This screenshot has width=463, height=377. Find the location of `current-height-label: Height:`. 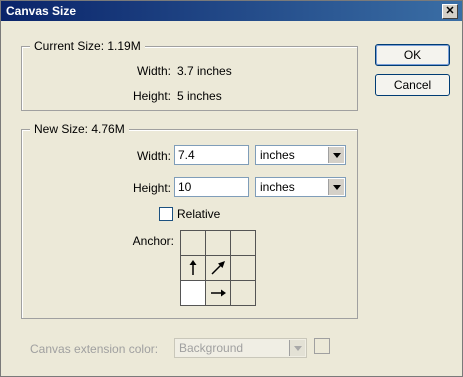

current-height-label: Height: is located at coordinates (151, 96).